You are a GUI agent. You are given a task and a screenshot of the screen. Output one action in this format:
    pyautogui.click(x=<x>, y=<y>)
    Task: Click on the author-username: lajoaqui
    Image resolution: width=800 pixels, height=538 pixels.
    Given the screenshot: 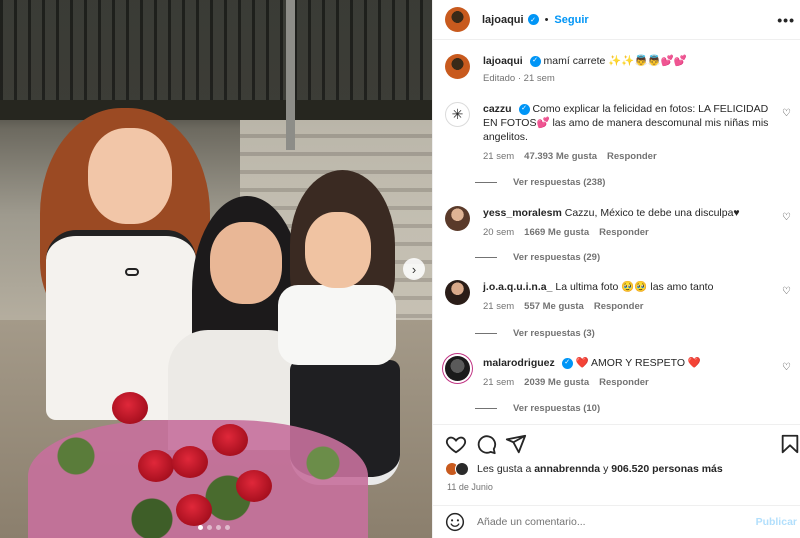 What is the action you would take?
    pyautogui.click(x=503, y=20)
    